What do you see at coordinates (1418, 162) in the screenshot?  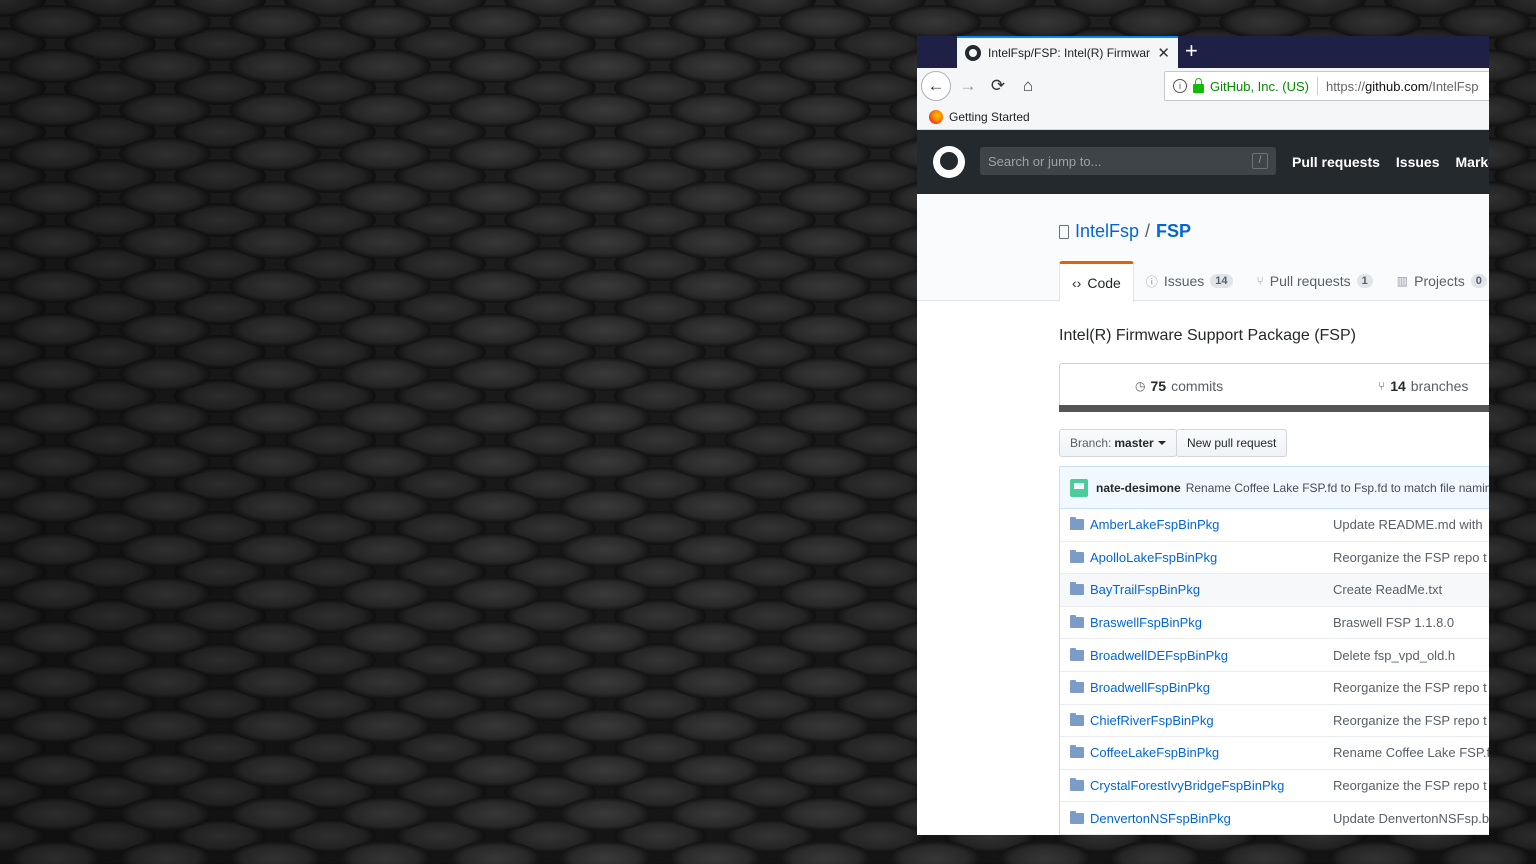 I see `nav-issues: Issues` at bounding box center [1418, 162].